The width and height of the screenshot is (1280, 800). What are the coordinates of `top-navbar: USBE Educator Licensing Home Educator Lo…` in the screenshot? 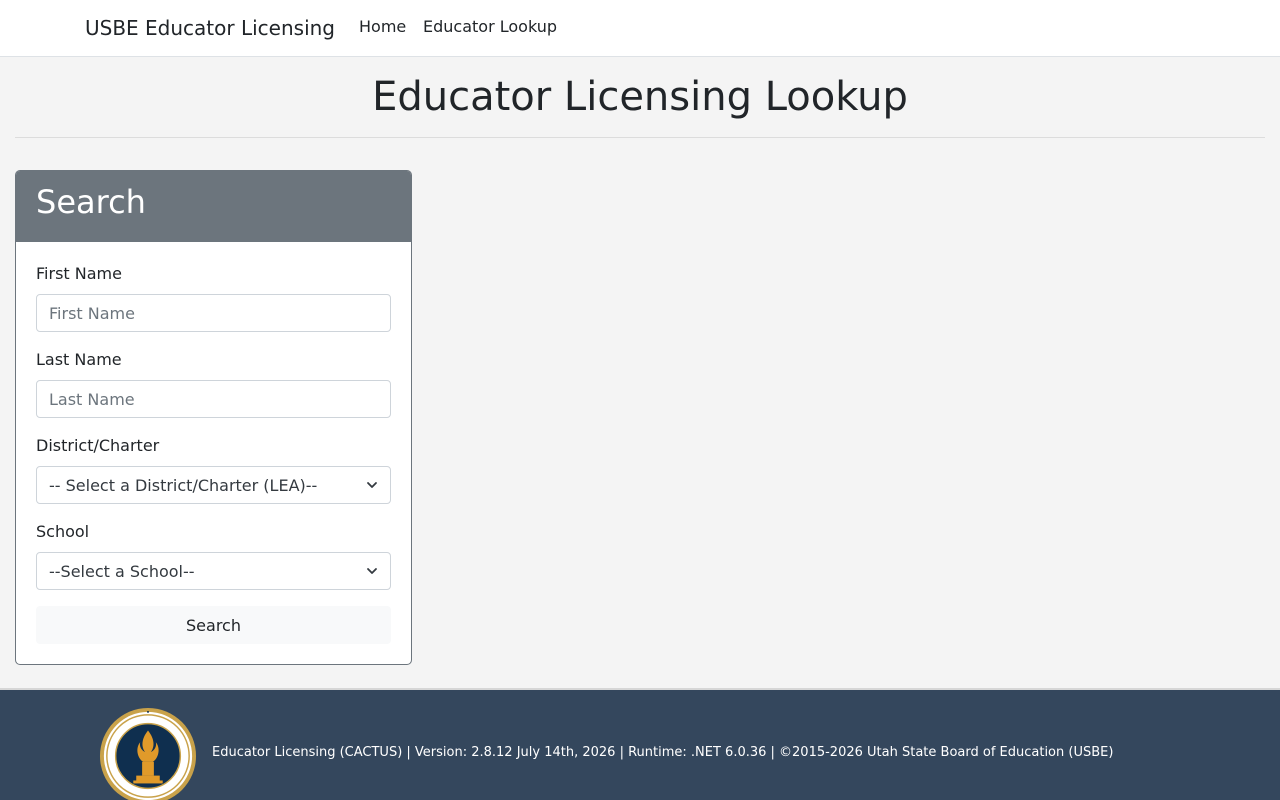 It's located at (640, 28).